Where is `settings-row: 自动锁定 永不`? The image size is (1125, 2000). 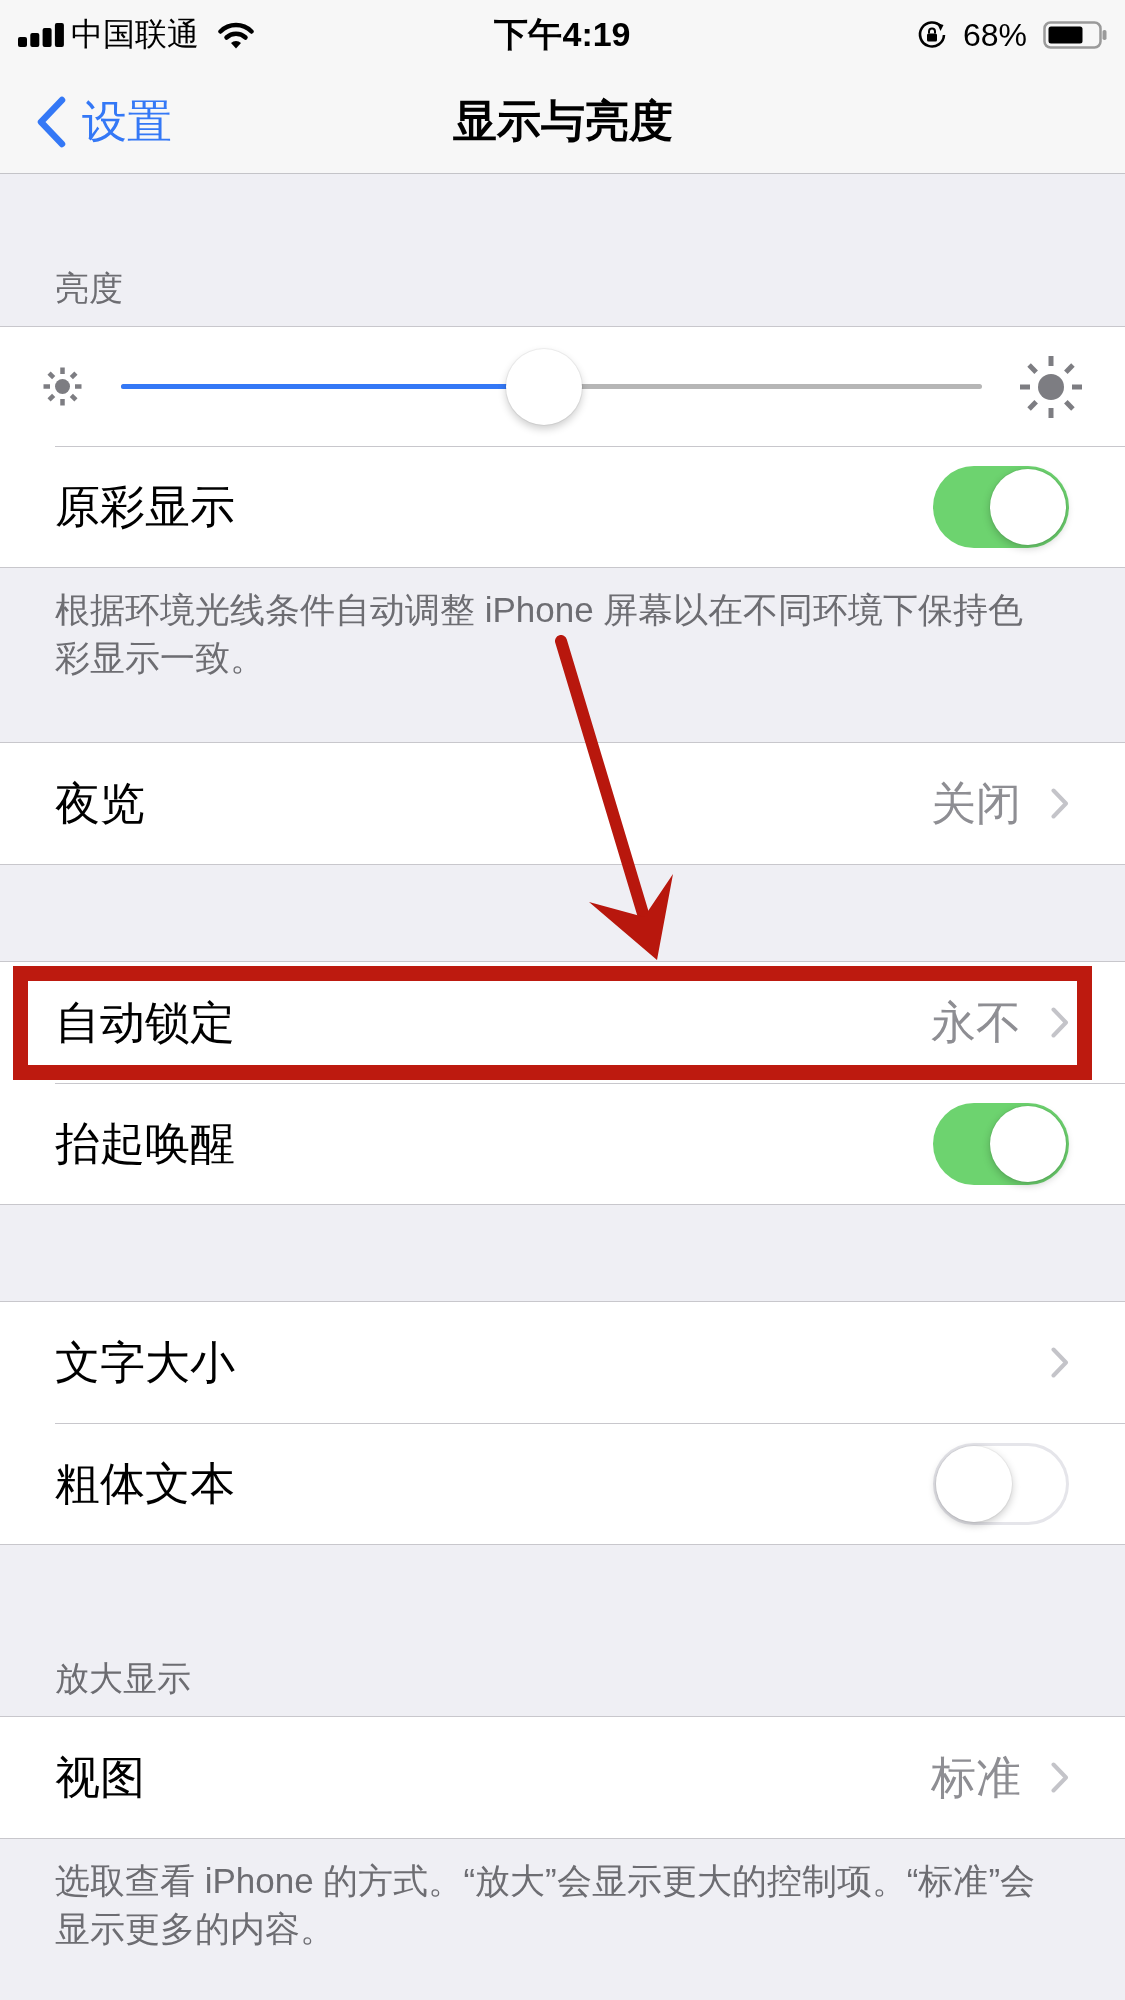 settings-row: 自动锁定 永不 is located at coordinates (562, 1022).